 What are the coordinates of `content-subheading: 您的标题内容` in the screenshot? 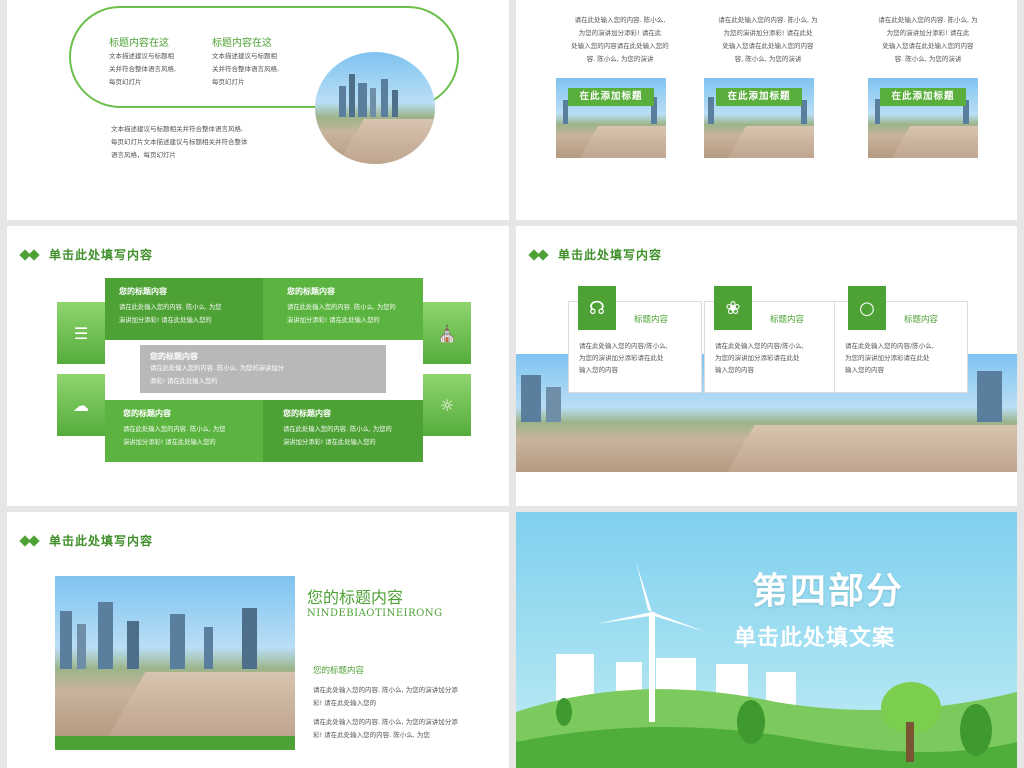 It's located at (339, 671).